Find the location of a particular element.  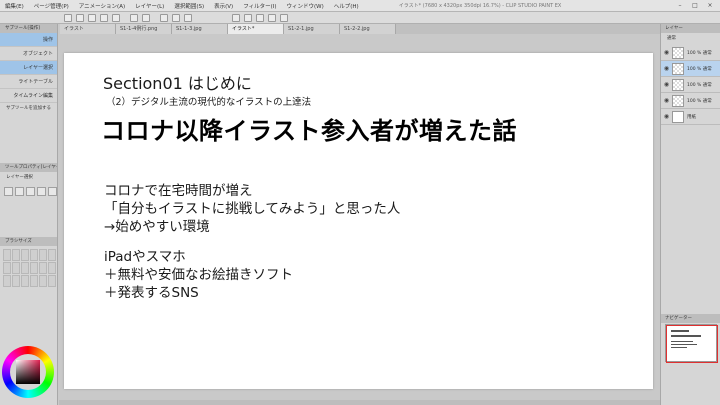

tab-s1-2-2: S1-2-2.jpg is located at coordinates (368, 29).